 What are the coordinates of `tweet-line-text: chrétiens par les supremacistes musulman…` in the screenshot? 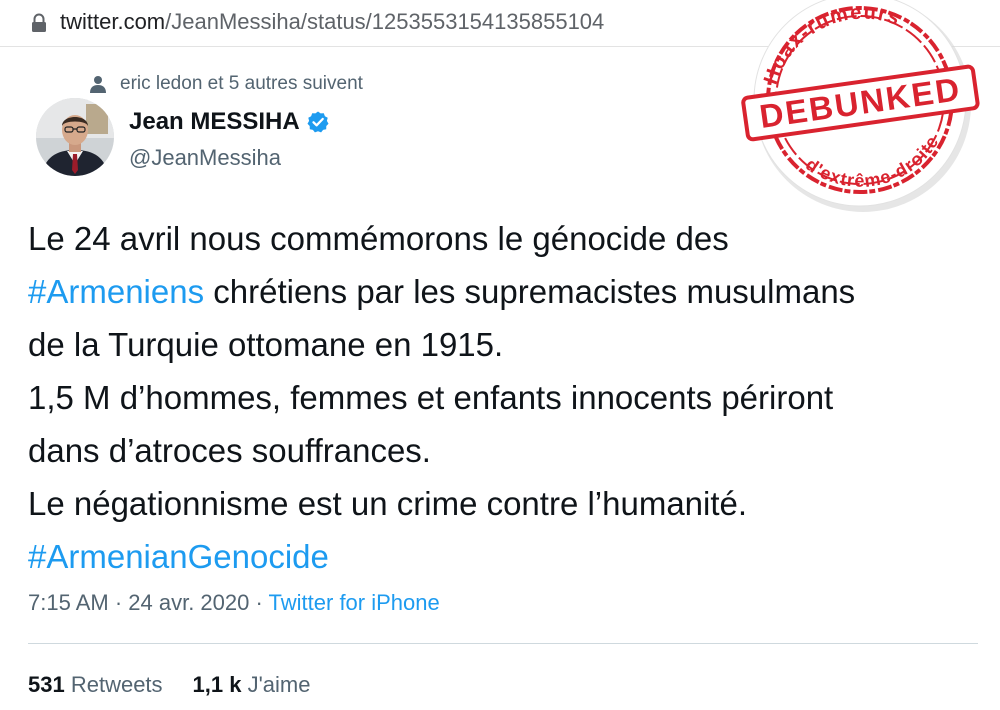 It's located at (530, 291).